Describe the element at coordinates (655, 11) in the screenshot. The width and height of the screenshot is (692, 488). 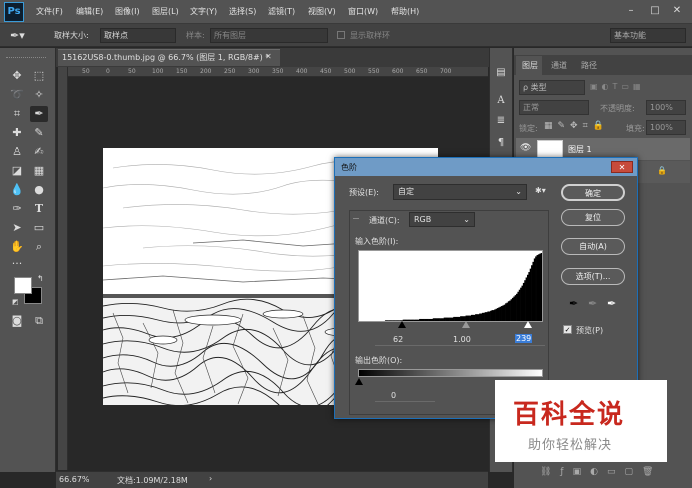
I see `maximize-button: □` at that location.